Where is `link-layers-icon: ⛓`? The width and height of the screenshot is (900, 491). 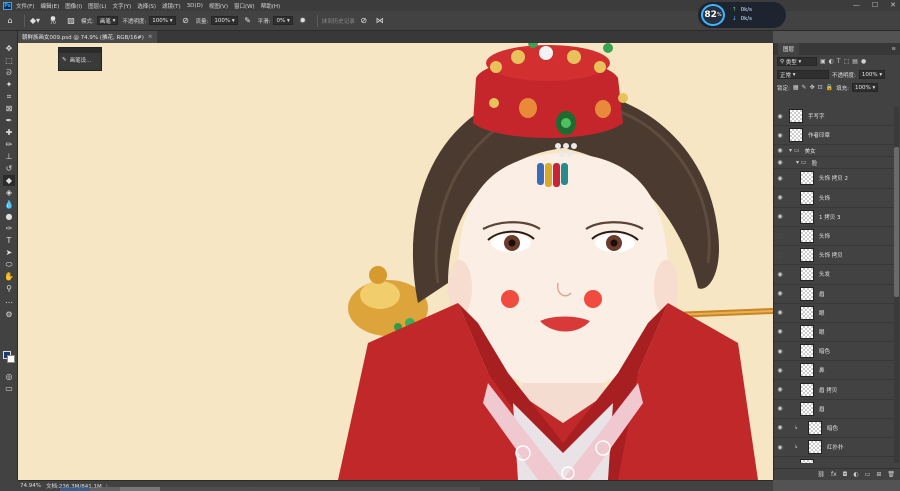
link-layers-icon: ⛓ is located at coordinates (821, 474).